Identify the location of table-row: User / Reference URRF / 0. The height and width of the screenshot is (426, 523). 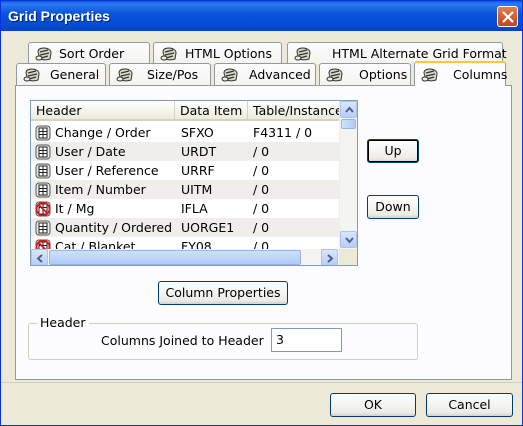
(185, 170).